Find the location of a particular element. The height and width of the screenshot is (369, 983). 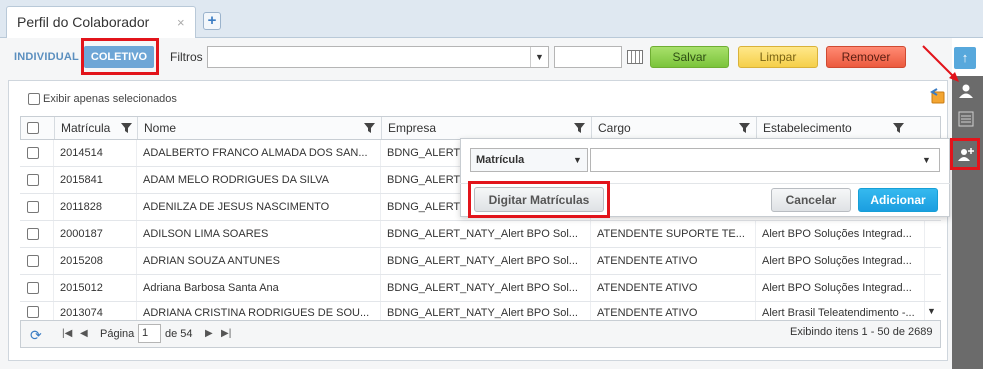

only-selected-label: Exibir apenas selecionados is located at coordinates (110, 99).